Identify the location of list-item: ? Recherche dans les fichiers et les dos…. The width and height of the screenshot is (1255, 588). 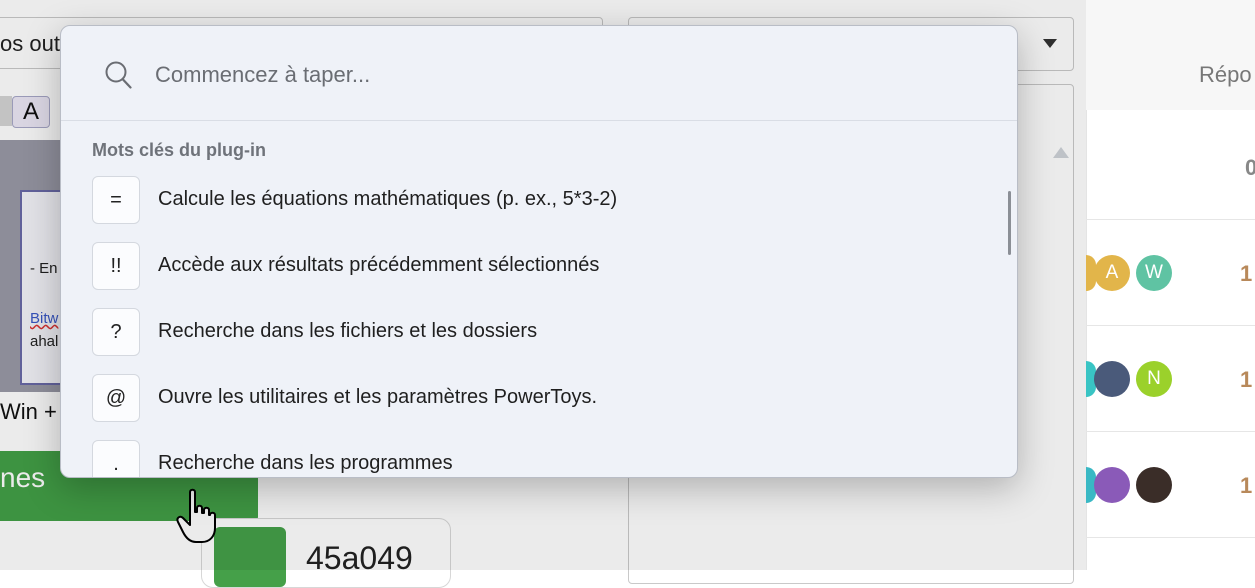
(526, 341).